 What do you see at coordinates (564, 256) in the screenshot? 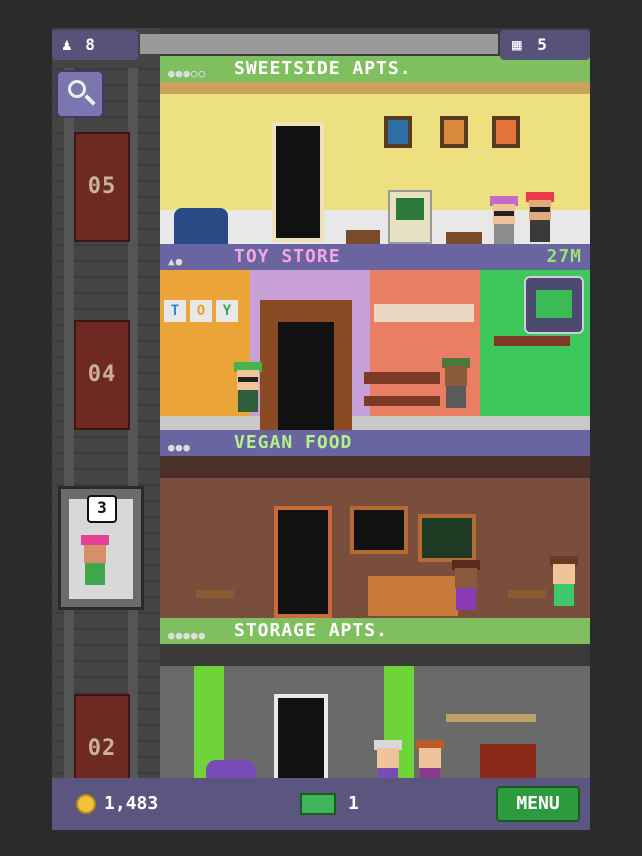
I see `restock-timer: 27M` at bounding box center [564, 256].